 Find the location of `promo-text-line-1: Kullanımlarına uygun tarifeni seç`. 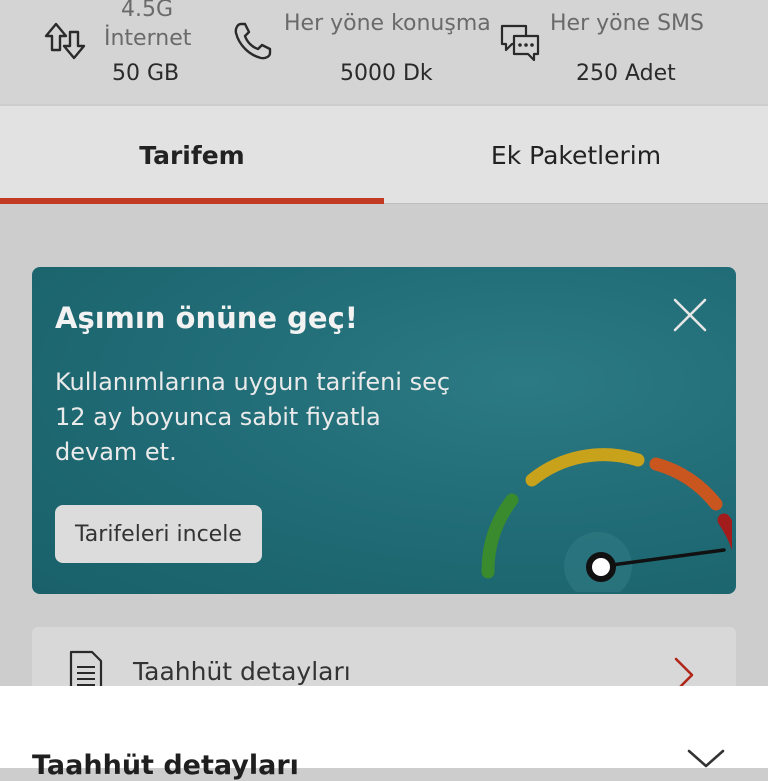

promo-text-line-1: Kullanımlarına uygun tarifeni seç is located at coordinates (253, 382).